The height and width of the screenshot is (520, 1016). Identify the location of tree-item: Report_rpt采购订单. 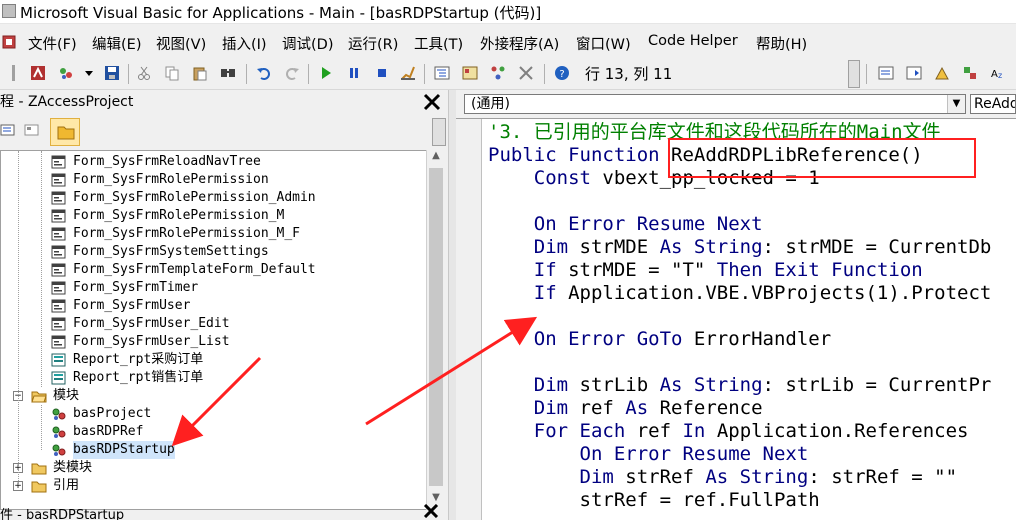
(127, 360).